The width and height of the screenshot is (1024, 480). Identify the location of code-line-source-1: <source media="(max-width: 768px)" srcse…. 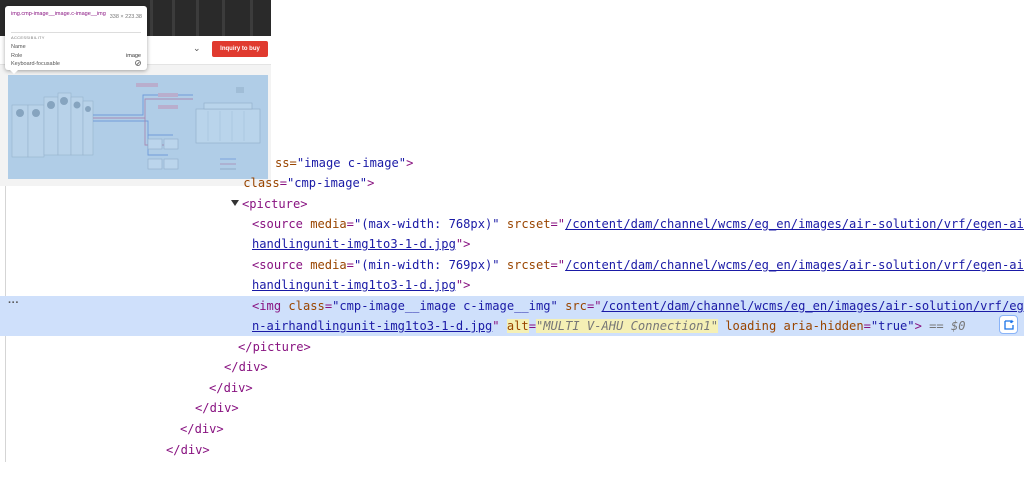
(638, 224).